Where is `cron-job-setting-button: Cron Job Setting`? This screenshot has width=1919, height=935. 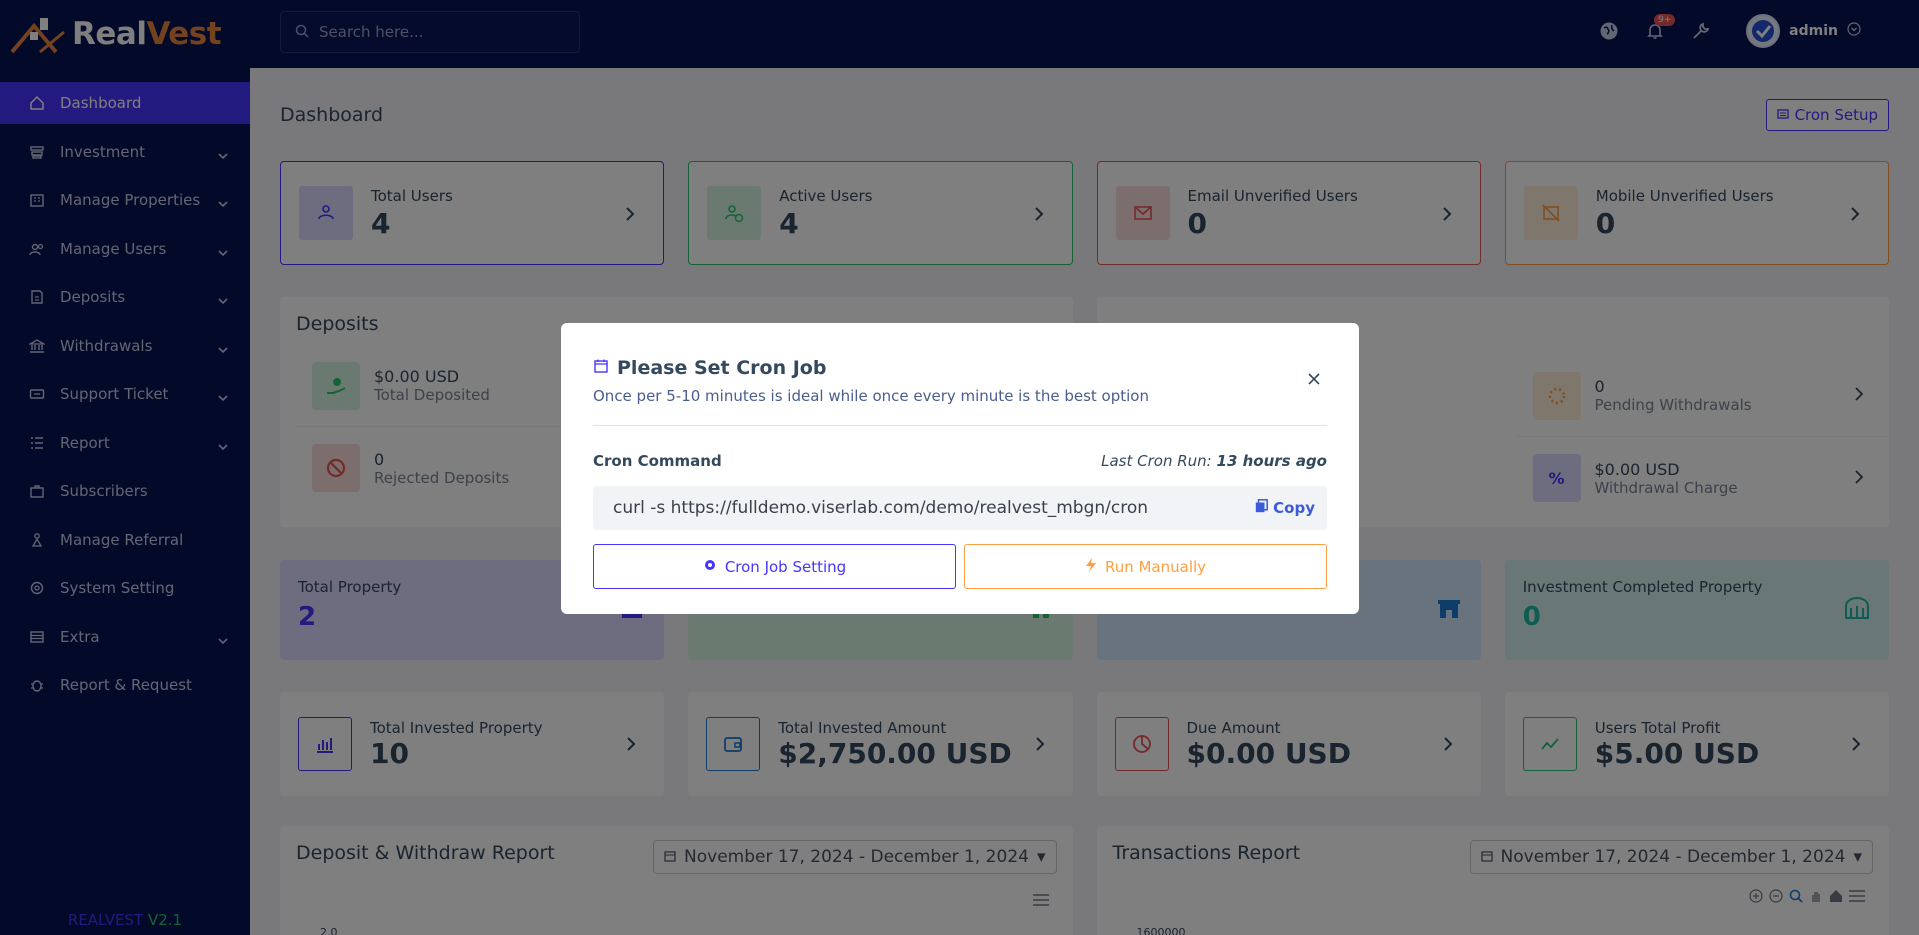 cron-job-setting-button: Cron Job Setting is located at coordinates (774, 566).